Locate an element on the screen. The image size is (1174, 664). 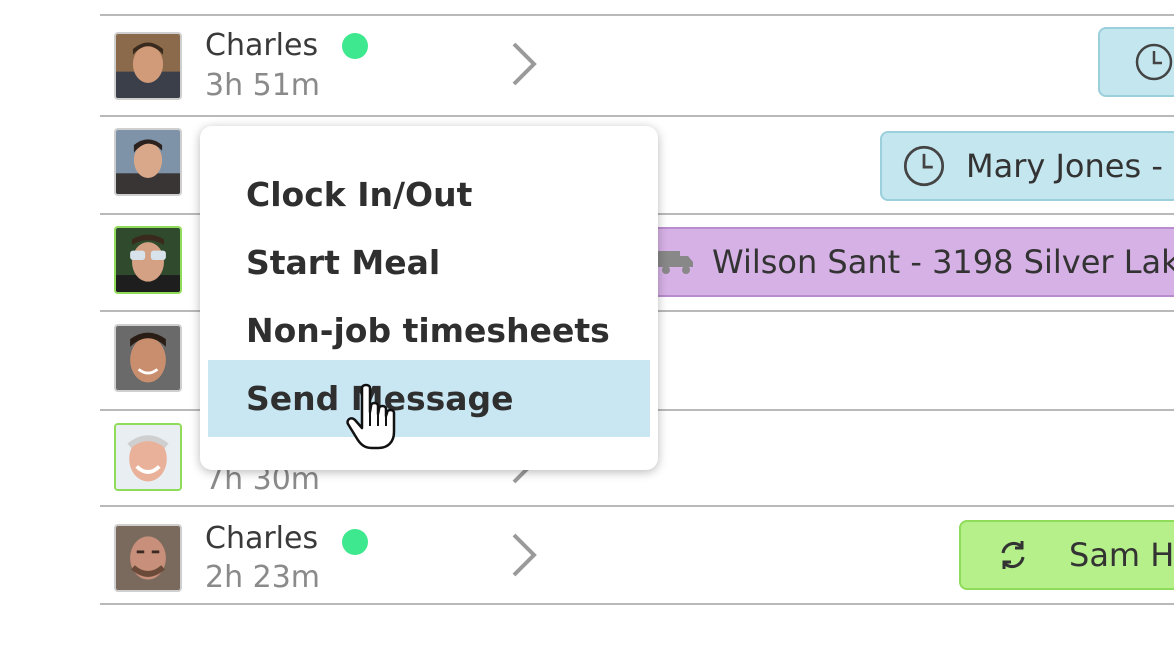
menu-item-send-message: Send Message is located at coordinates (429, 398).